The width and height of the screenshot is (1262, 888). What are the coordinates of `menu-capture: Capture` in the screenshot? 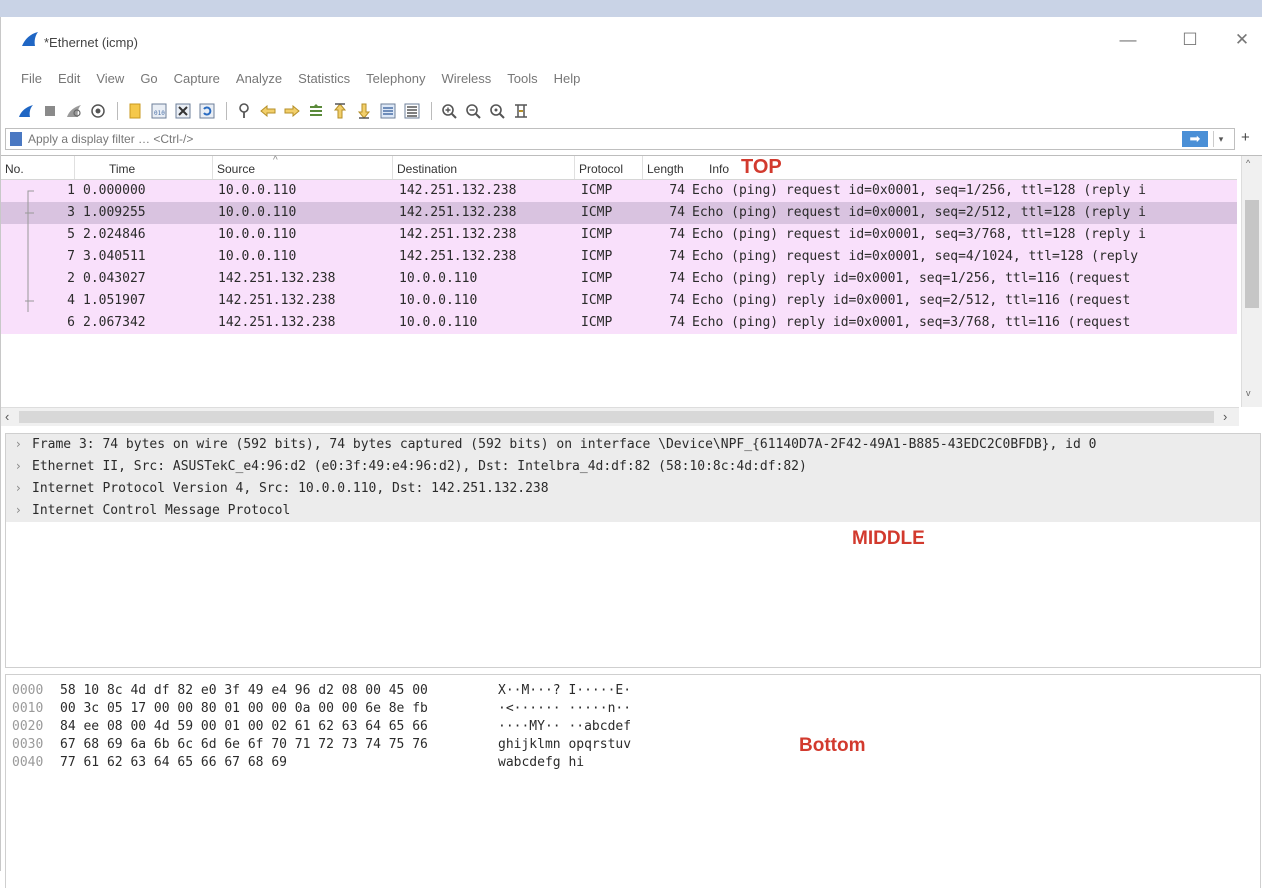 It's located at (197, 78).